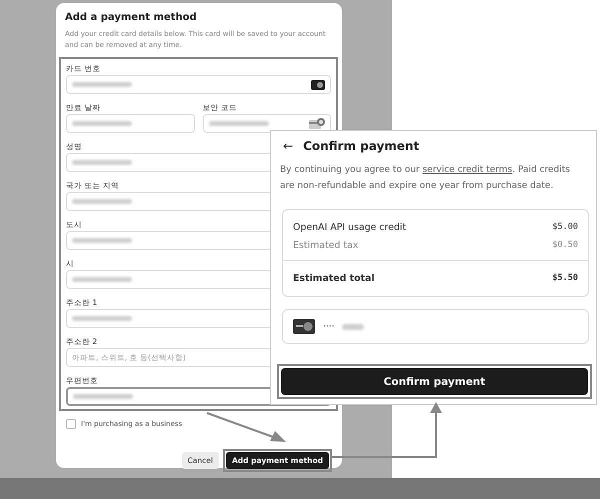  What do you see at coordinates (435, 326) in the screenshot?
I see `payment-method-card: ····` at bounding box center [435, 326].